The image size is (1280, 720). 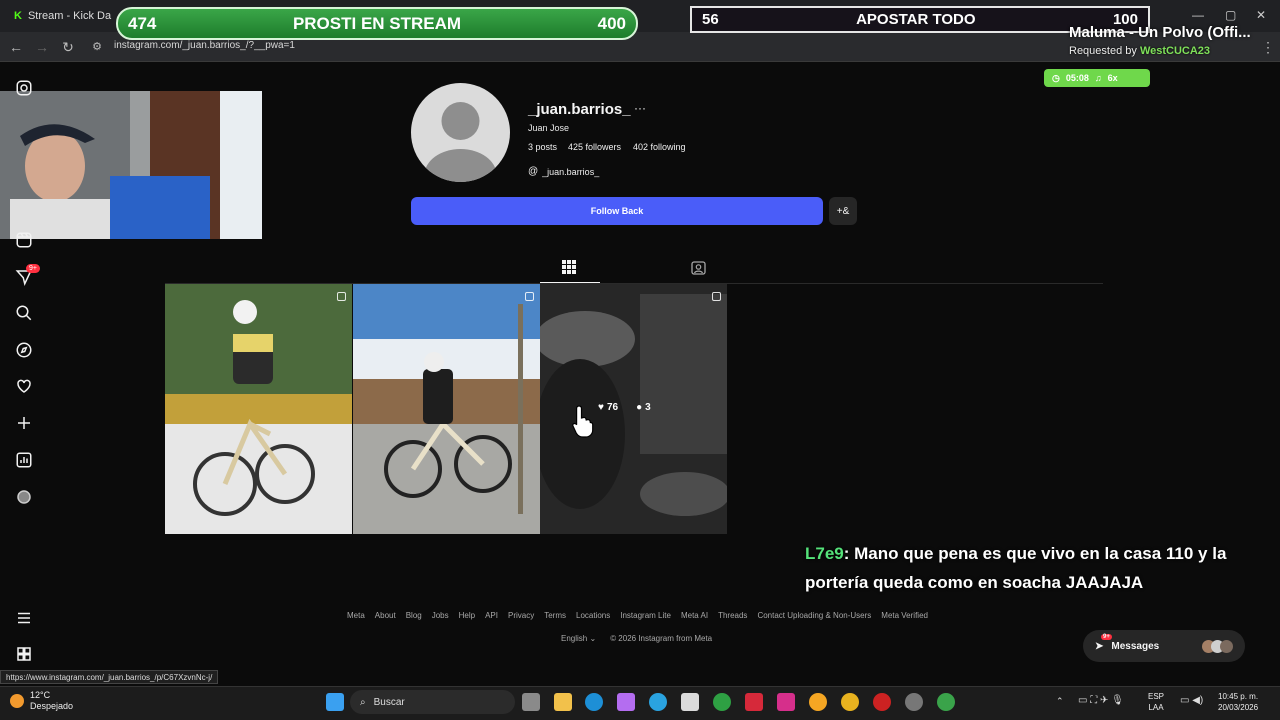 What do you see at coordinates (850, 702) in the screenshot?
I see `chrome-icon` at bounding box center [850, 702].